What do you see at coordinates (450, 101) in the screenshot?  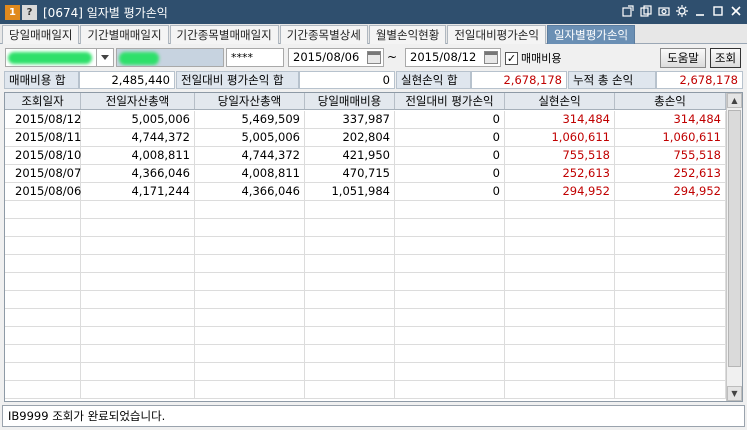 I see `header-prev-day-eval: 전일대비 평가손익` at bounding box center [450, 101].